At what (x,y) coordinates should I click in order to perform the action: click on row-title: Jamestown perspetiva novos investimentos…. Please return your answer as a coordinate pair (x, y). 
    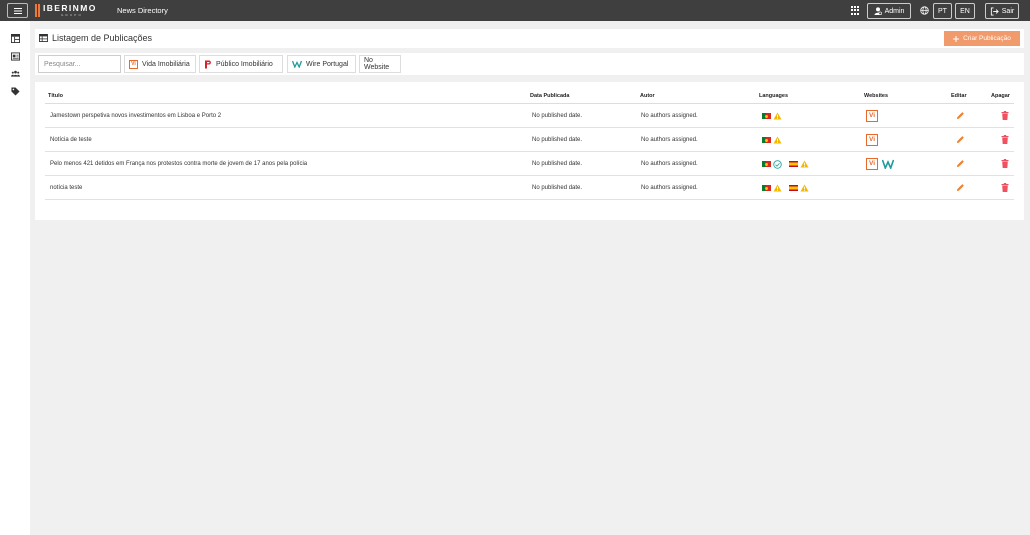
    Looking at the image, I should click on (136, 116).